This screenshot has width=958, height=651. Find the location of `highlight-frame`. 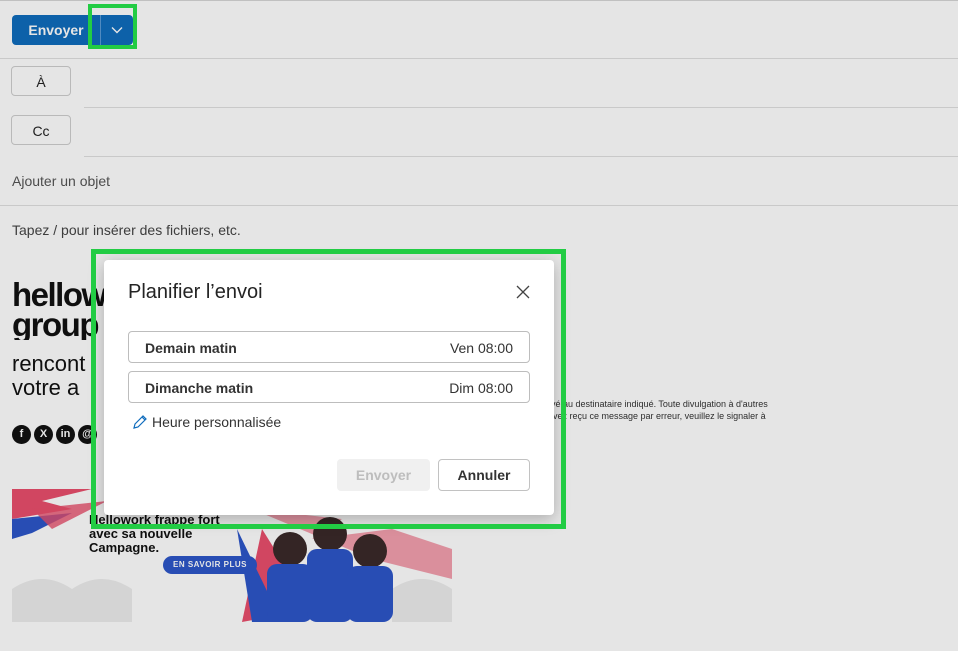

highlight-frame is located at coordinates (112, 26).